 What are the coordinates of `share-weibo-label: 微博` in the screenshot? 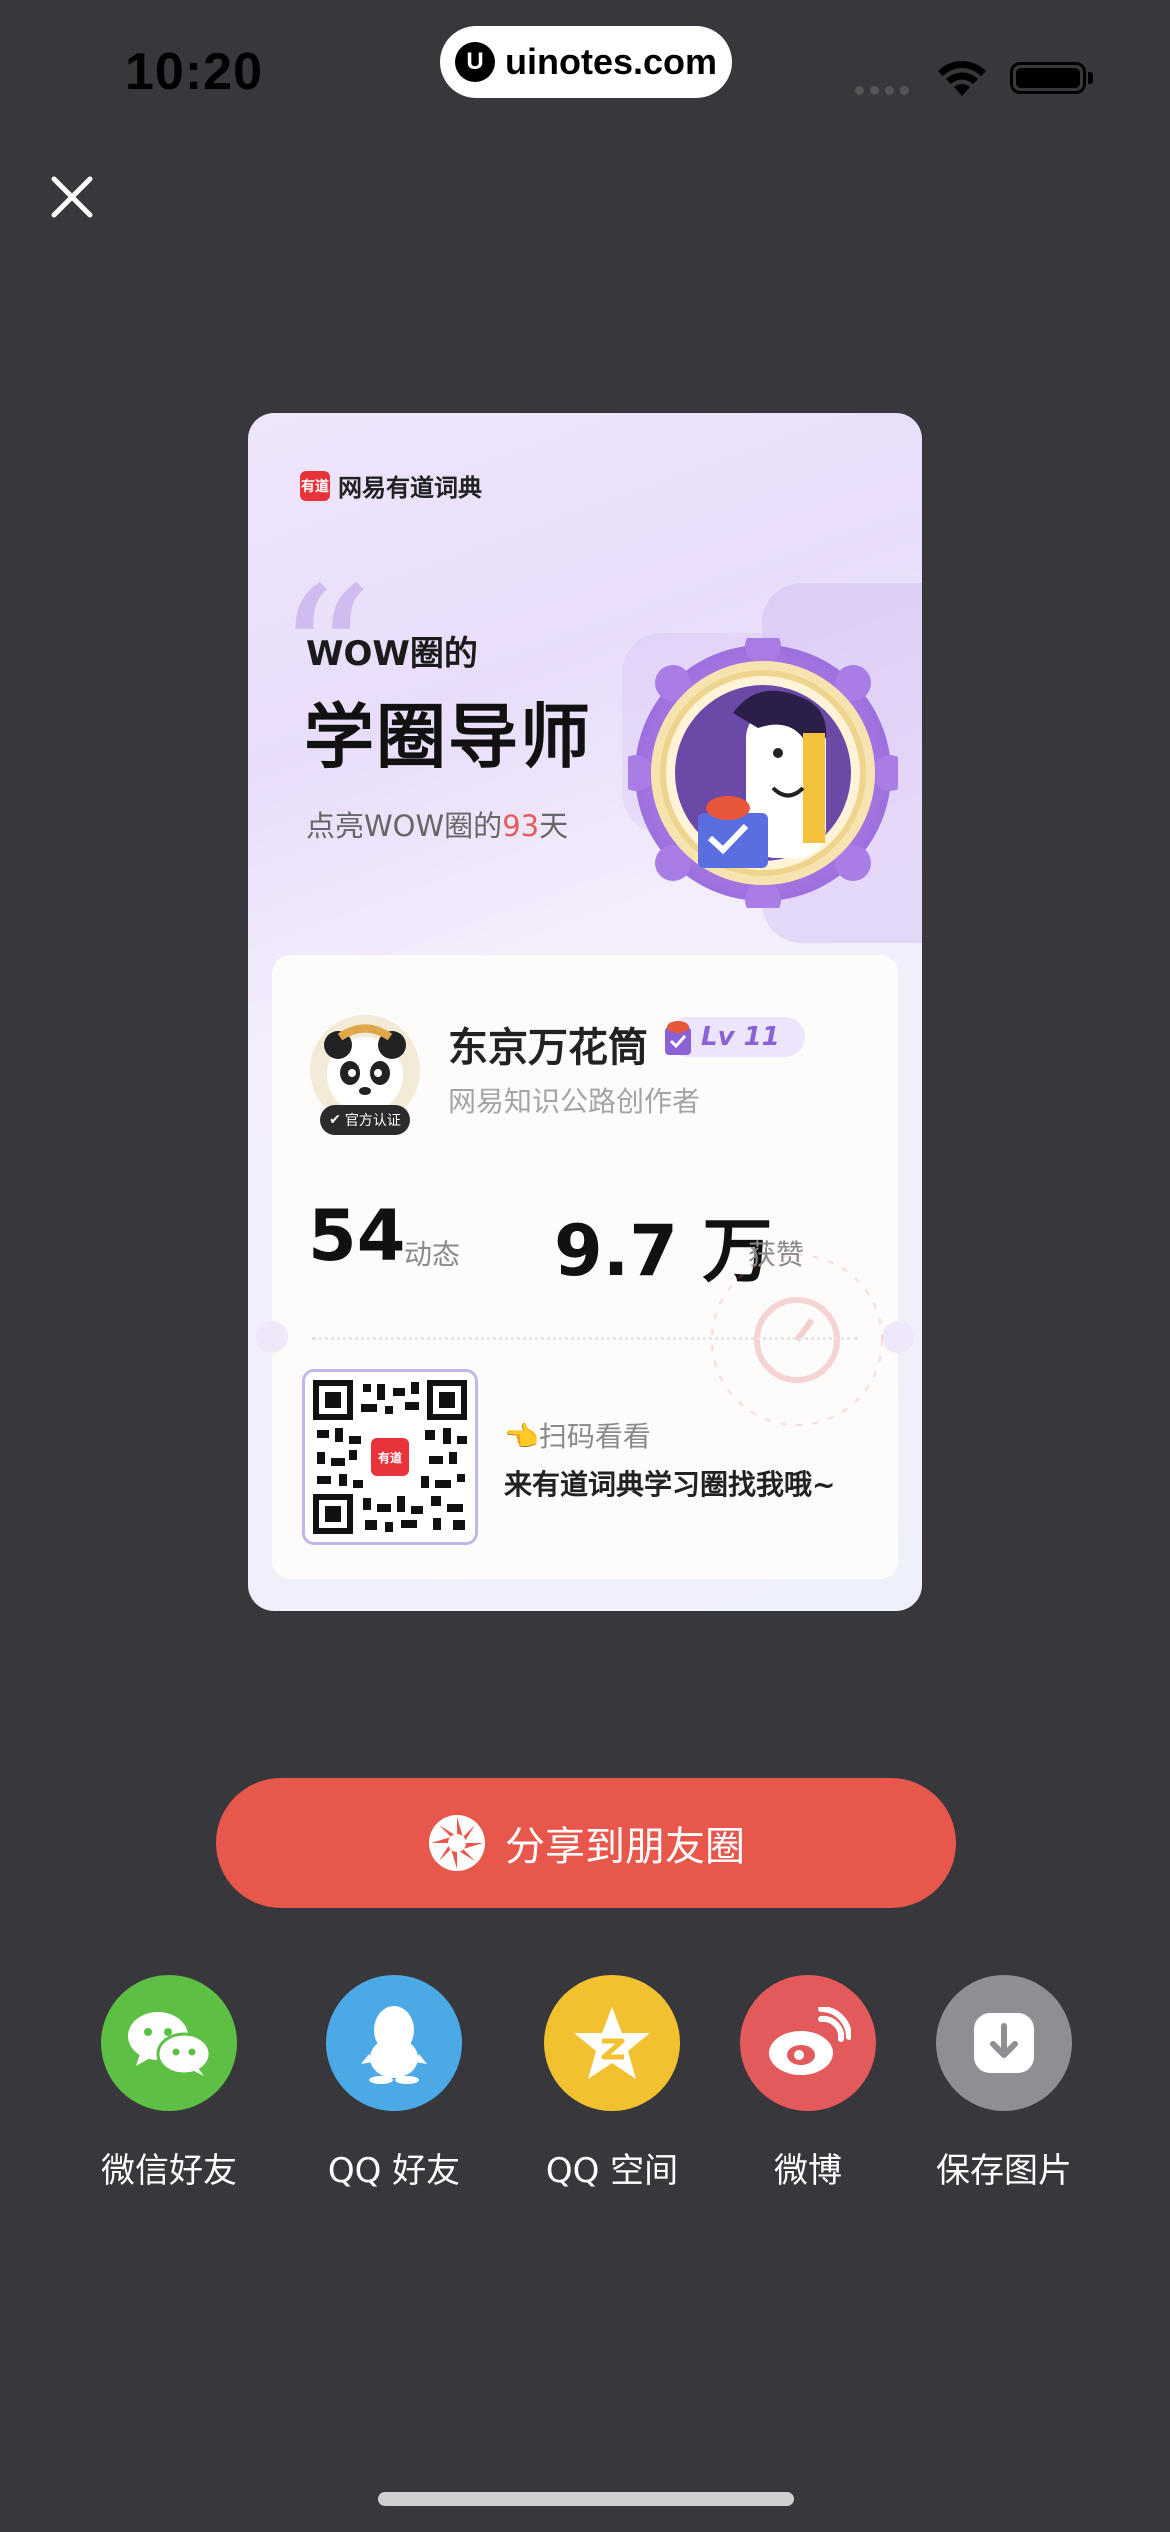 It's located at (808, 2171).